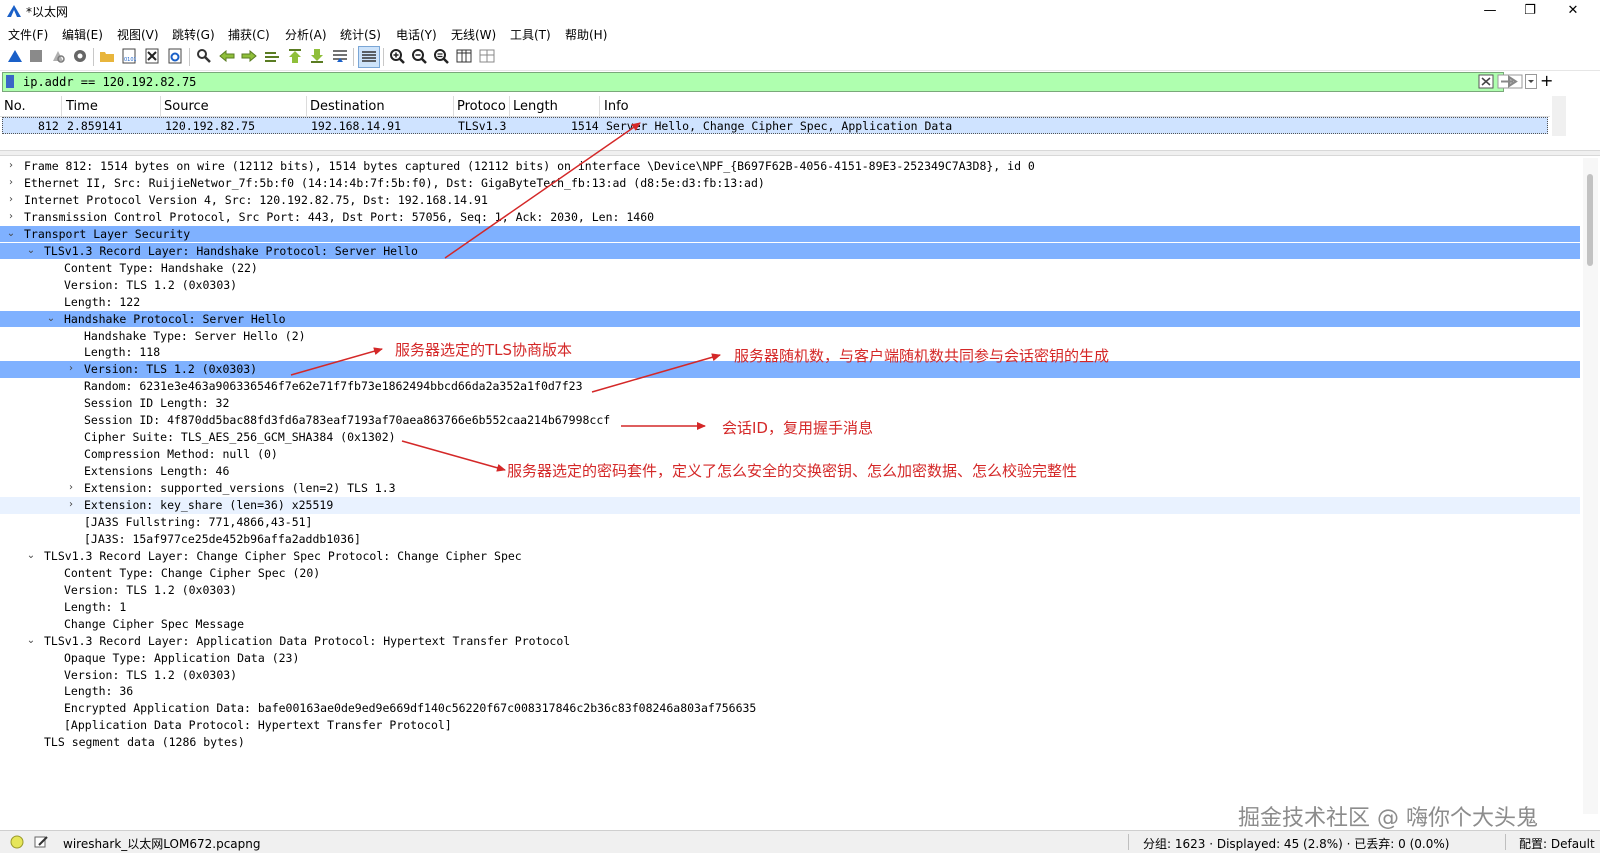 This screenshot has width=1600, height=853. What do you see at coordinates (80, 56) in the screenshot?
I see `options-gear-icon` at bounding box center [80, 56].